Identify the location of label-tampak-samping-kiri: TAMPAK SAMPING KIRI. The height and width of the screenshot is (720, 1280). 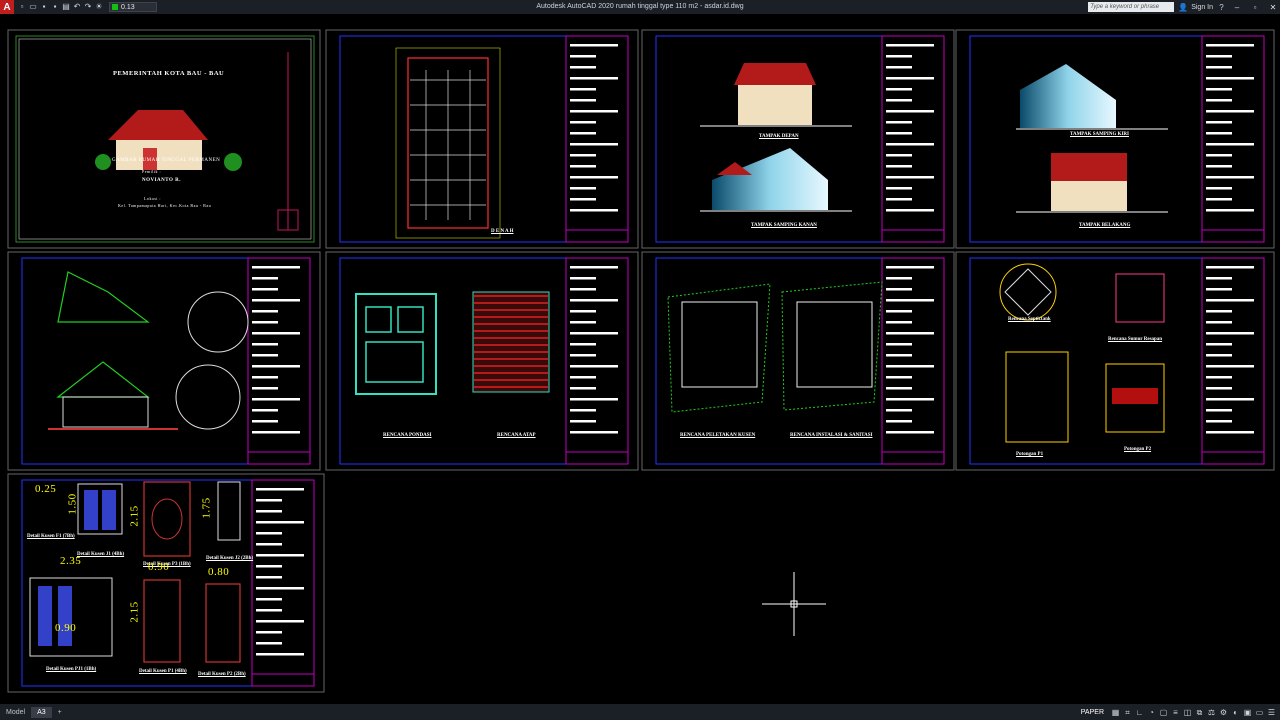
(1099, 134).